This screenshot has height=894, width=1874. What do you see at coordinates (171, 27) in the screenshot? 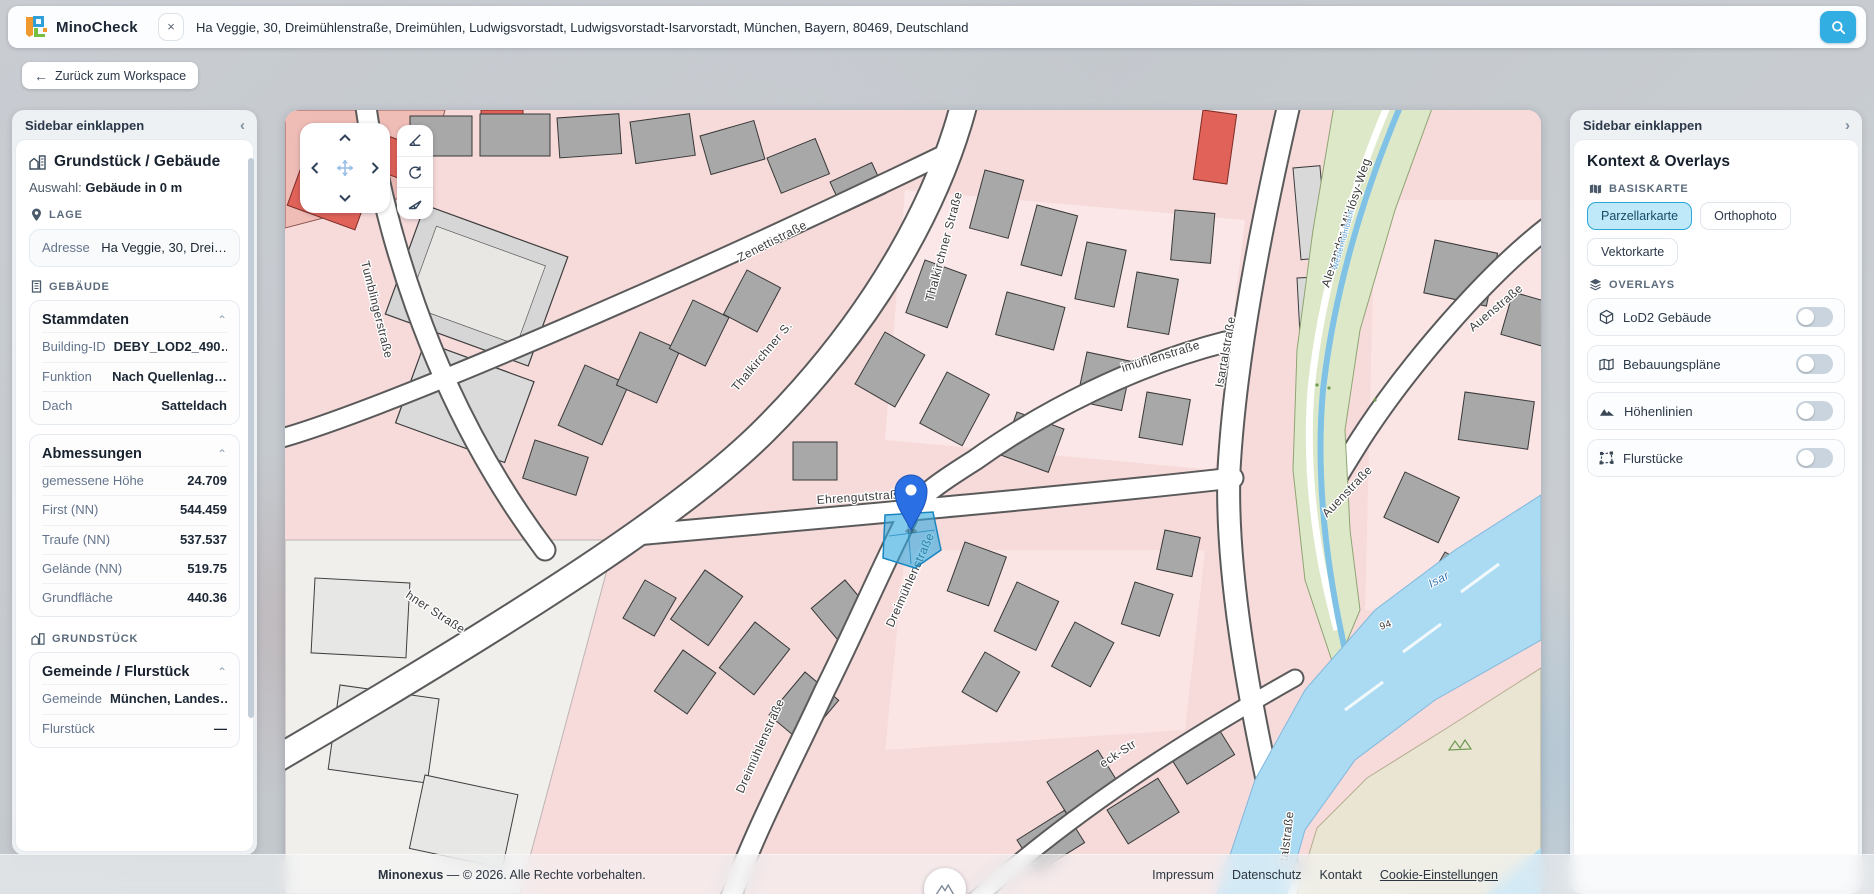
I see `search-clear-button: ×` at bounding box center [171, 27].